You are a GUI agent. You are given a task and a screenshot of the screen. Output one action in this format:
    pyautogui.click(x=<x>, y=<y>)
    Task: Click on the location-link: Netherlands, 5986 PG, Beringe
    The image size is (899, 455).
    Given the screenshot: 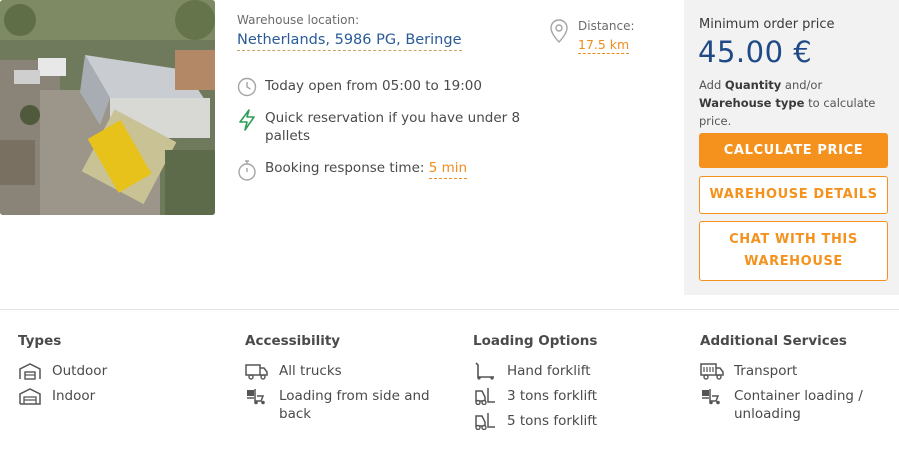 What is the action you would take?
    pyautogui.click(x=349, y=41)
    